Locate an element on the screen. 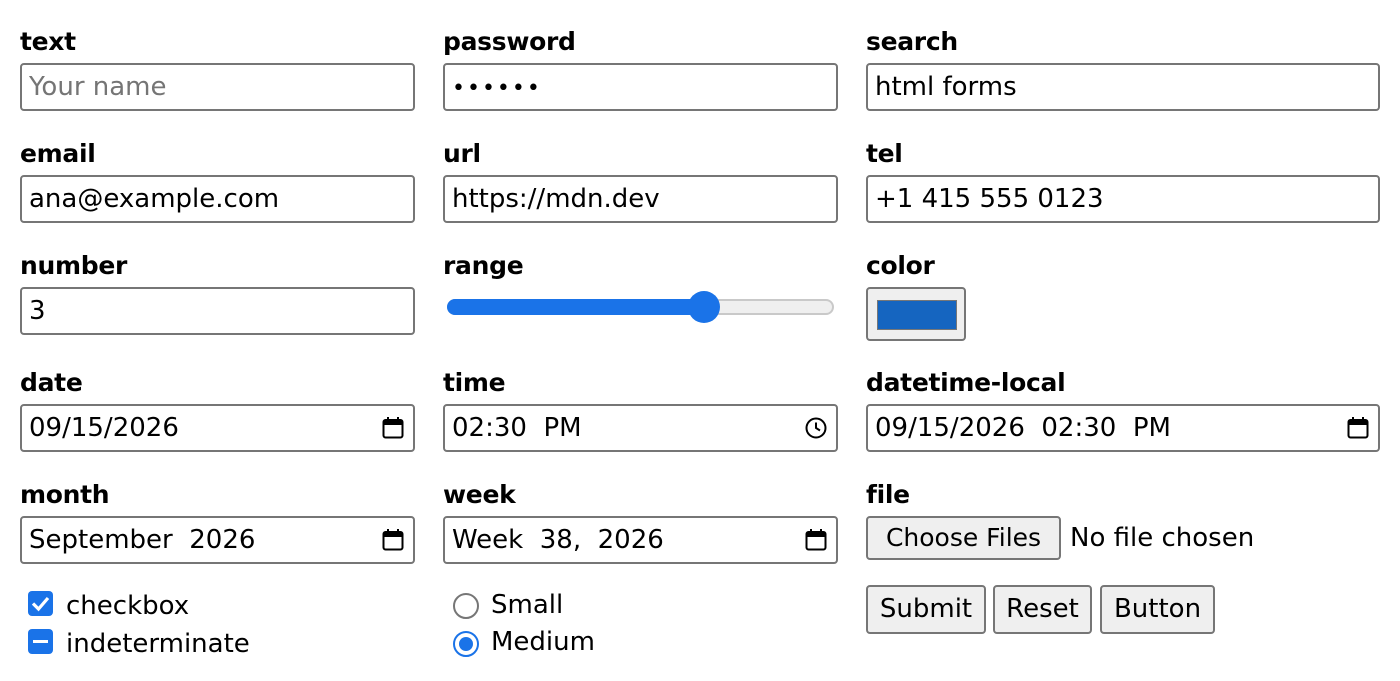 The width and height of the screenshot is (1400, 681). minus-icon is located at coordinates (40, 641).